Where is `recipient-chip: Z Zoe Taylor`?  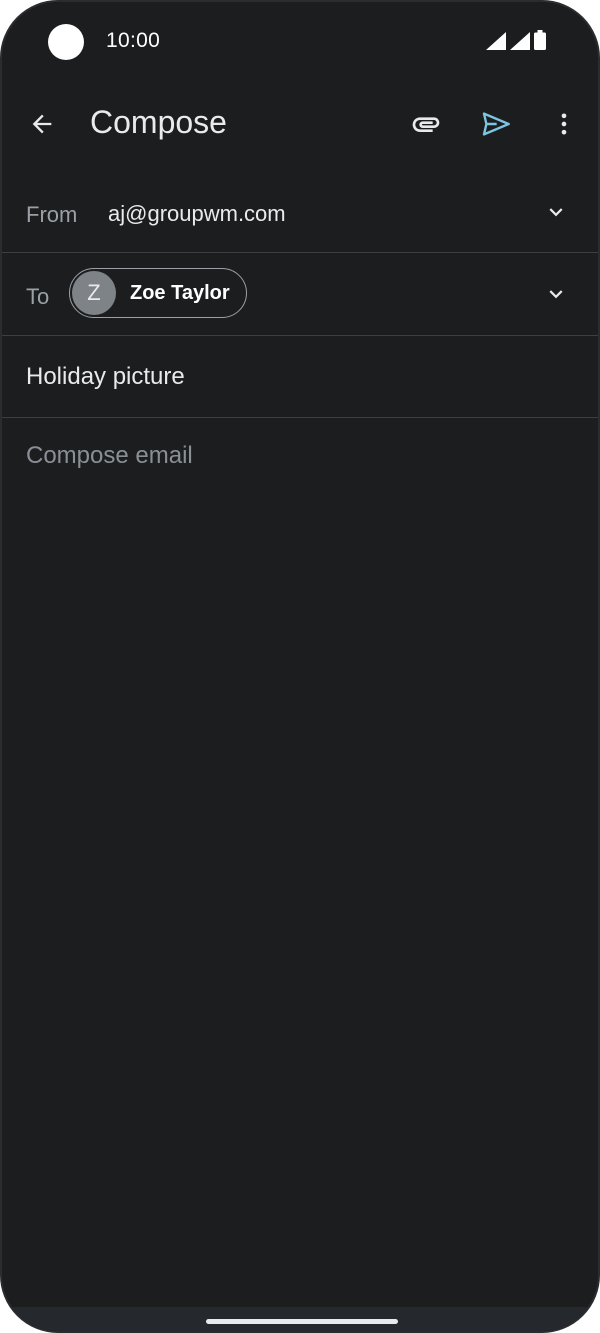
recipient-chip: Z Zoe Taylor is located at coordinates (158, 293).